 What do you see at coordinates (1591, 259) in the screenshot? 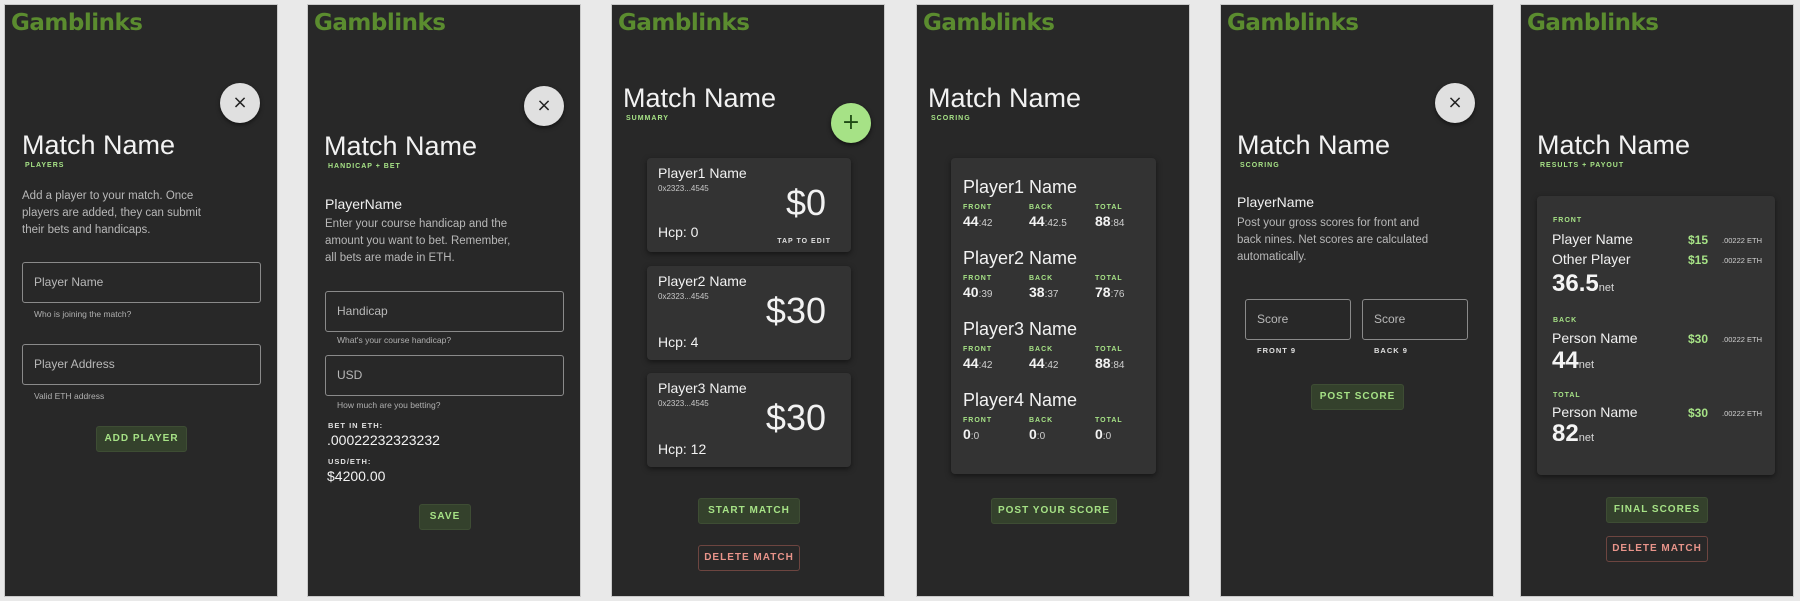
I see `winner-name: Other Player` at bounding box center [1591, 259].